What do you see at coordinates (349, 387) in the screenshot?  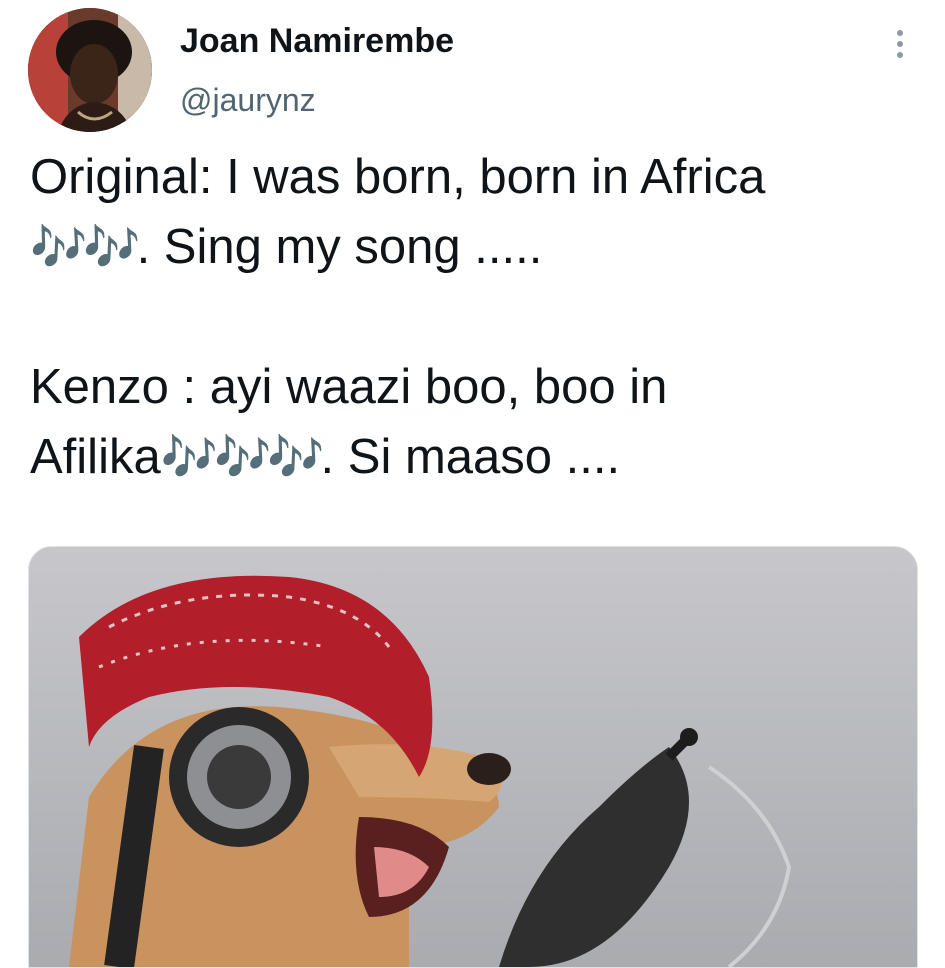 I see `tweet-line: Kenzo : ayi waazi boo, boo in` at bounding box center [349, 387].